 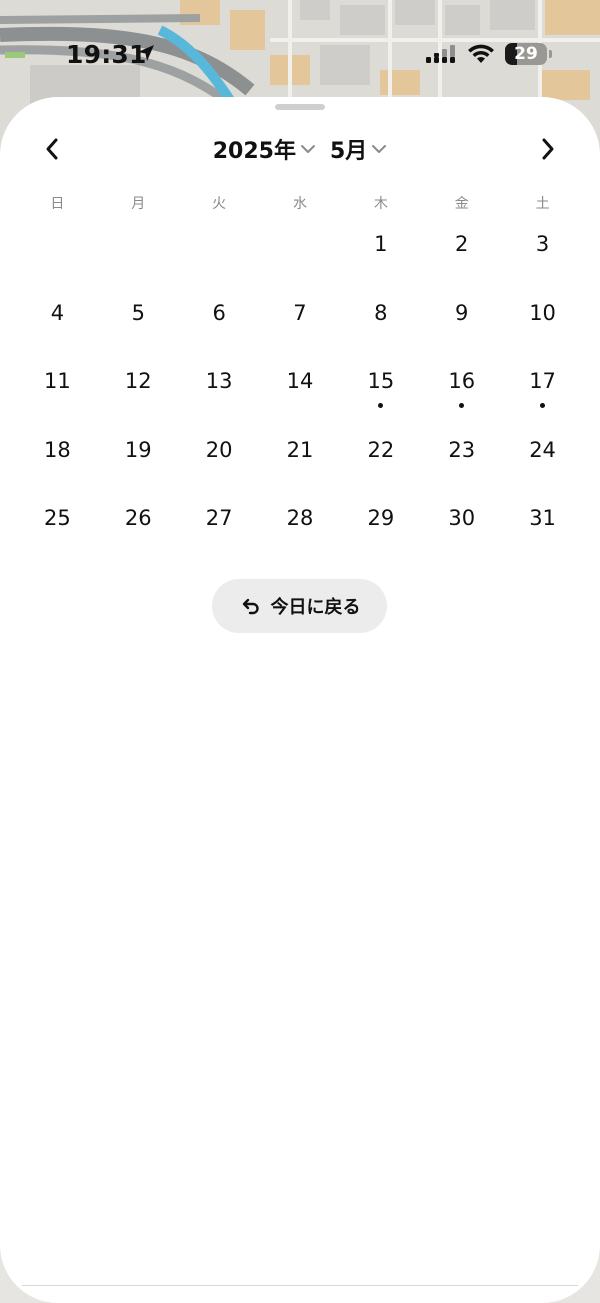 What do you see at coordinates (542, 535) in the screenshot?
I see `calendar-day: 31` at bounding box center [542, 535].